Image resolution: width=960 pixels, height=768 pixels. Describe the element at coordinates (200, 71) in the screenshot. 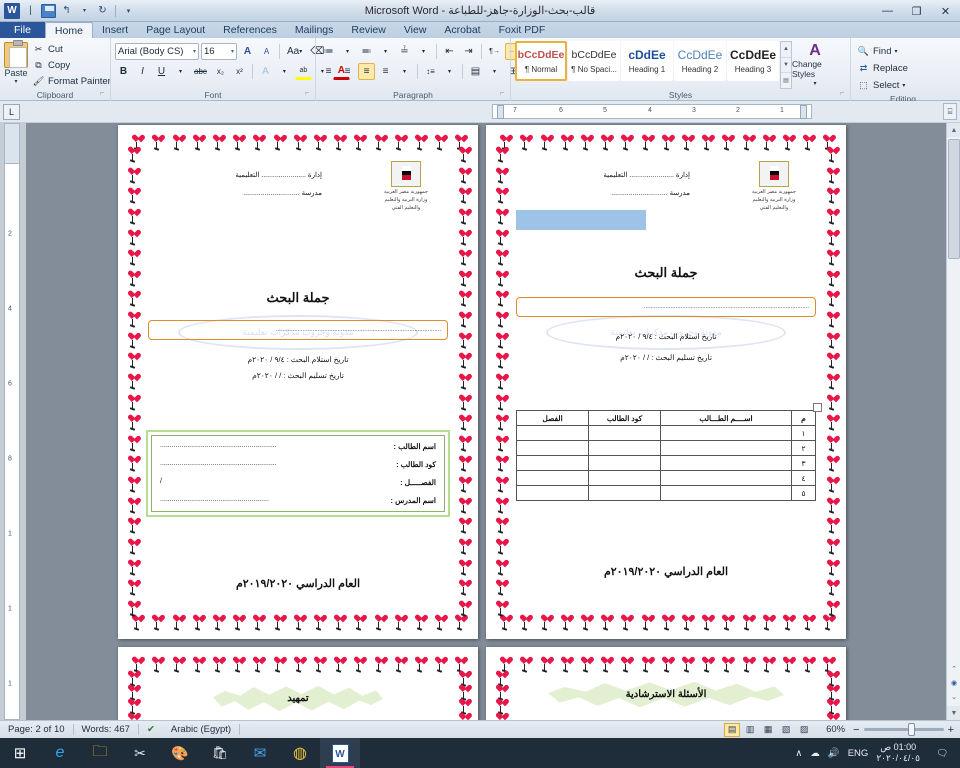

I see `strikethrough-button: abc` at that location.